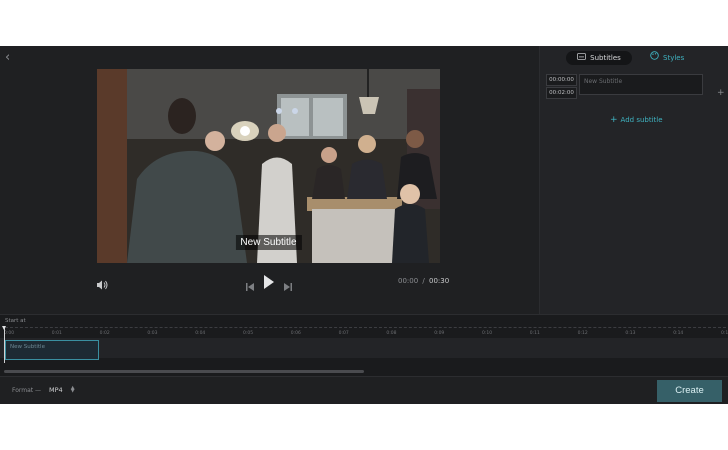 The width and height of the screenshot is (728, 450). What do you see at coordinates (630, 333) in the screenshot?
I see `timeline-tick: 0:13` at bounding box center [630, 333].